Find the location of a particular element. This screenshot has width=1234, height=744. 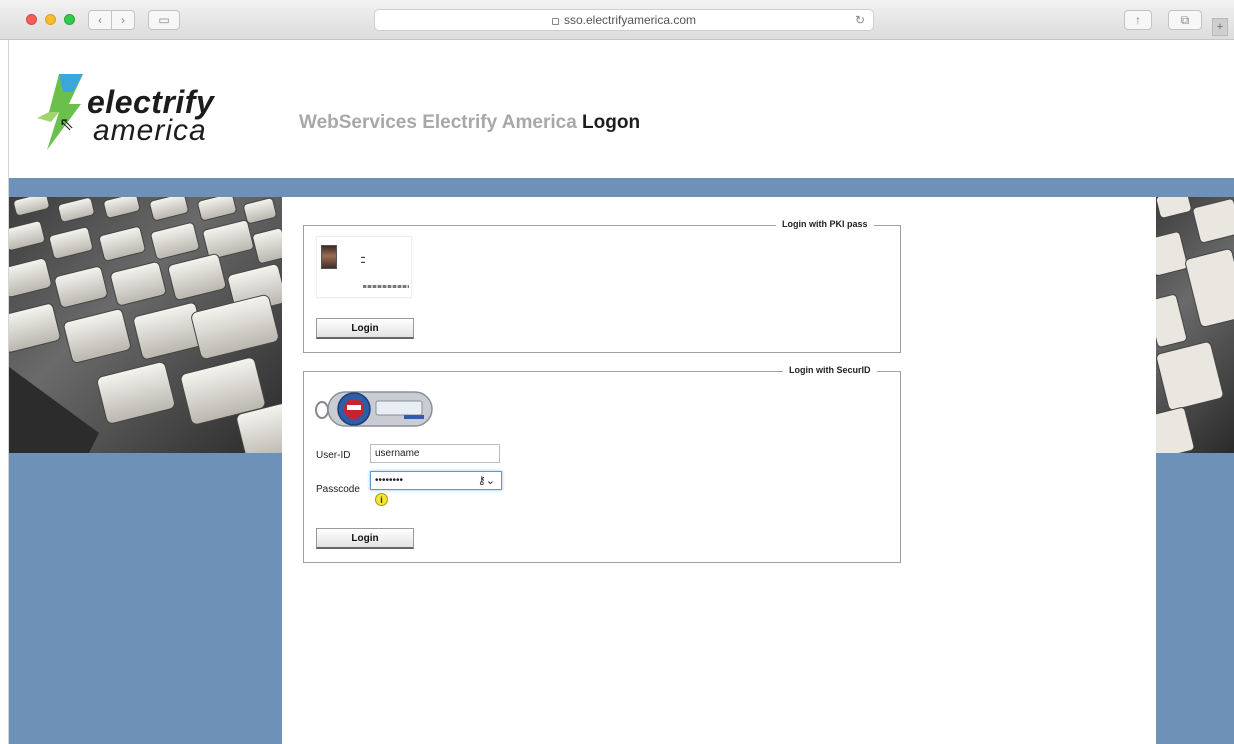

chevron-left-icon: ‹ is located at coordinates (100, 20).